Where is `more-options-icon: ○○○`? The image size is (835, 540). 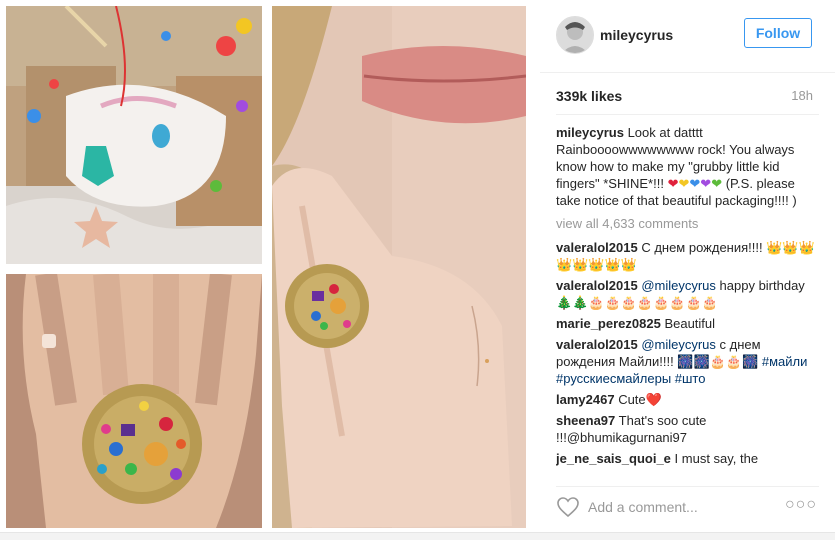
more-options-icon: ○○○ is located at coordinates (801, 505).